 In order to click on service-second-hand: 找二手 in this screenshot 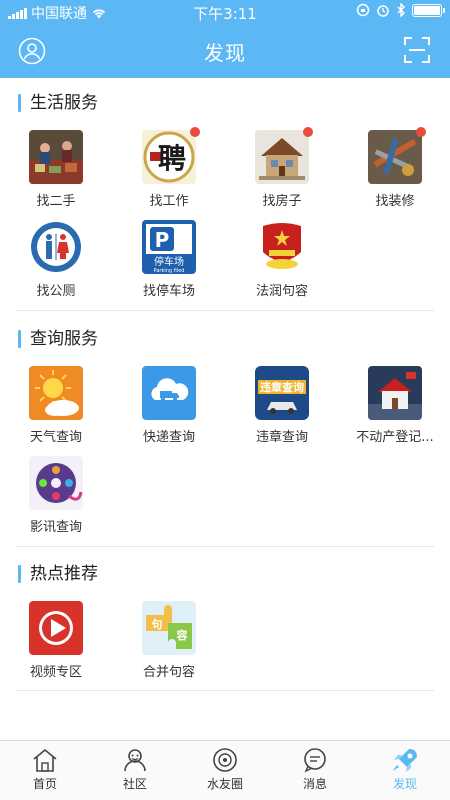, I will do `click(56, 169)`.